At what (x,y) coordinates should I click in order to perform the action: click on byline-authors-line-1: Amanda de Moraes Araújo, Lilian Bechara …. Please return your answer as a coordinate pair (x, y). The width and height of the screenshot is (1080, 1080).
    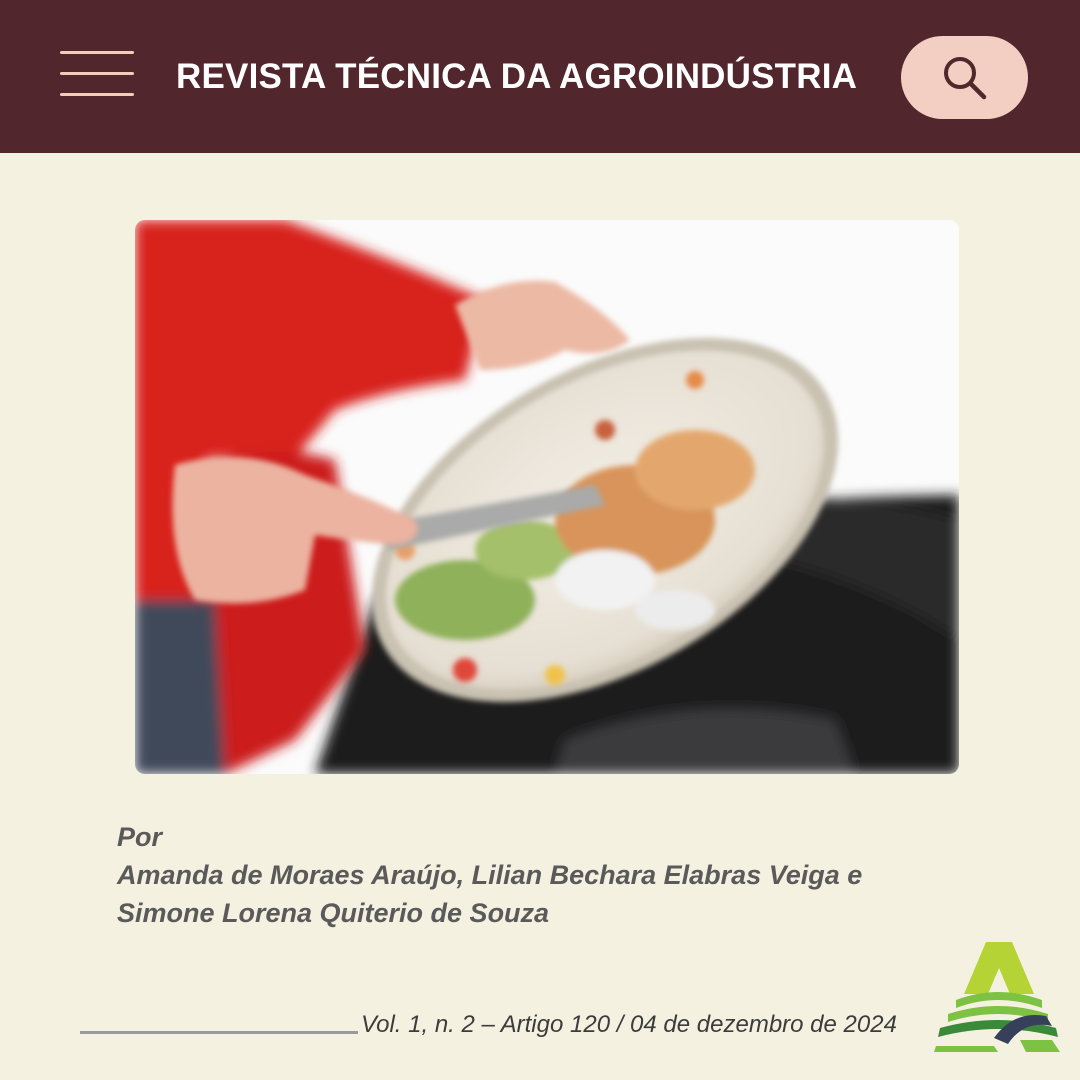
    Looking at the image, I should click on (490, 875).